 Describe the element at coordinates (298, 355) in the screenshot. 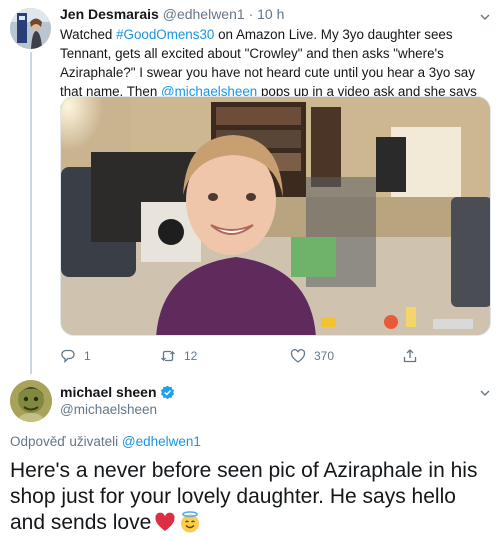

I see `heart-icon` at that location.